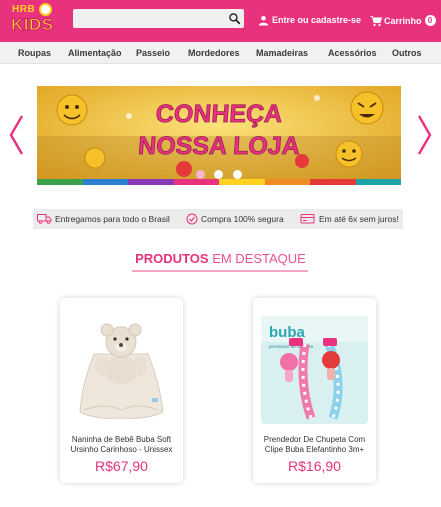 This screenshot has width=441, height=507. I want to click on cart-count-badge: 0, so click(430, 20).